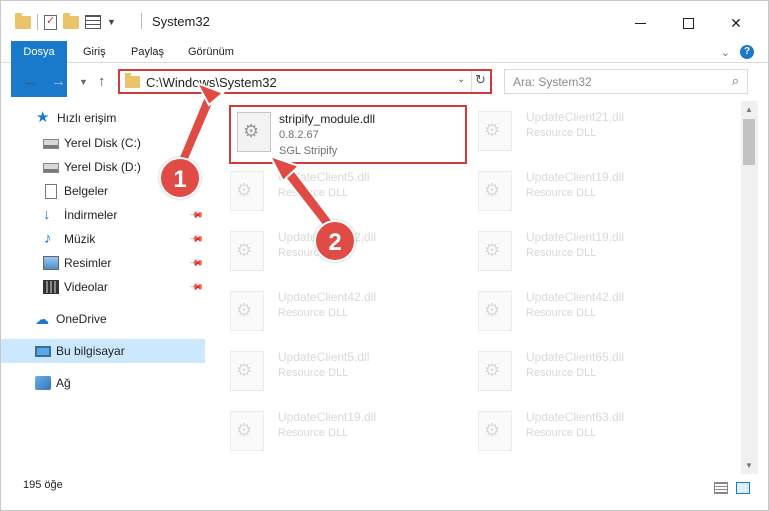 The width and height of the screenshot is (769, 511). What do you see at coordinates (255, 156) in the screenshot?
I see `annotation-arrows` at bounding box center [255, 156].